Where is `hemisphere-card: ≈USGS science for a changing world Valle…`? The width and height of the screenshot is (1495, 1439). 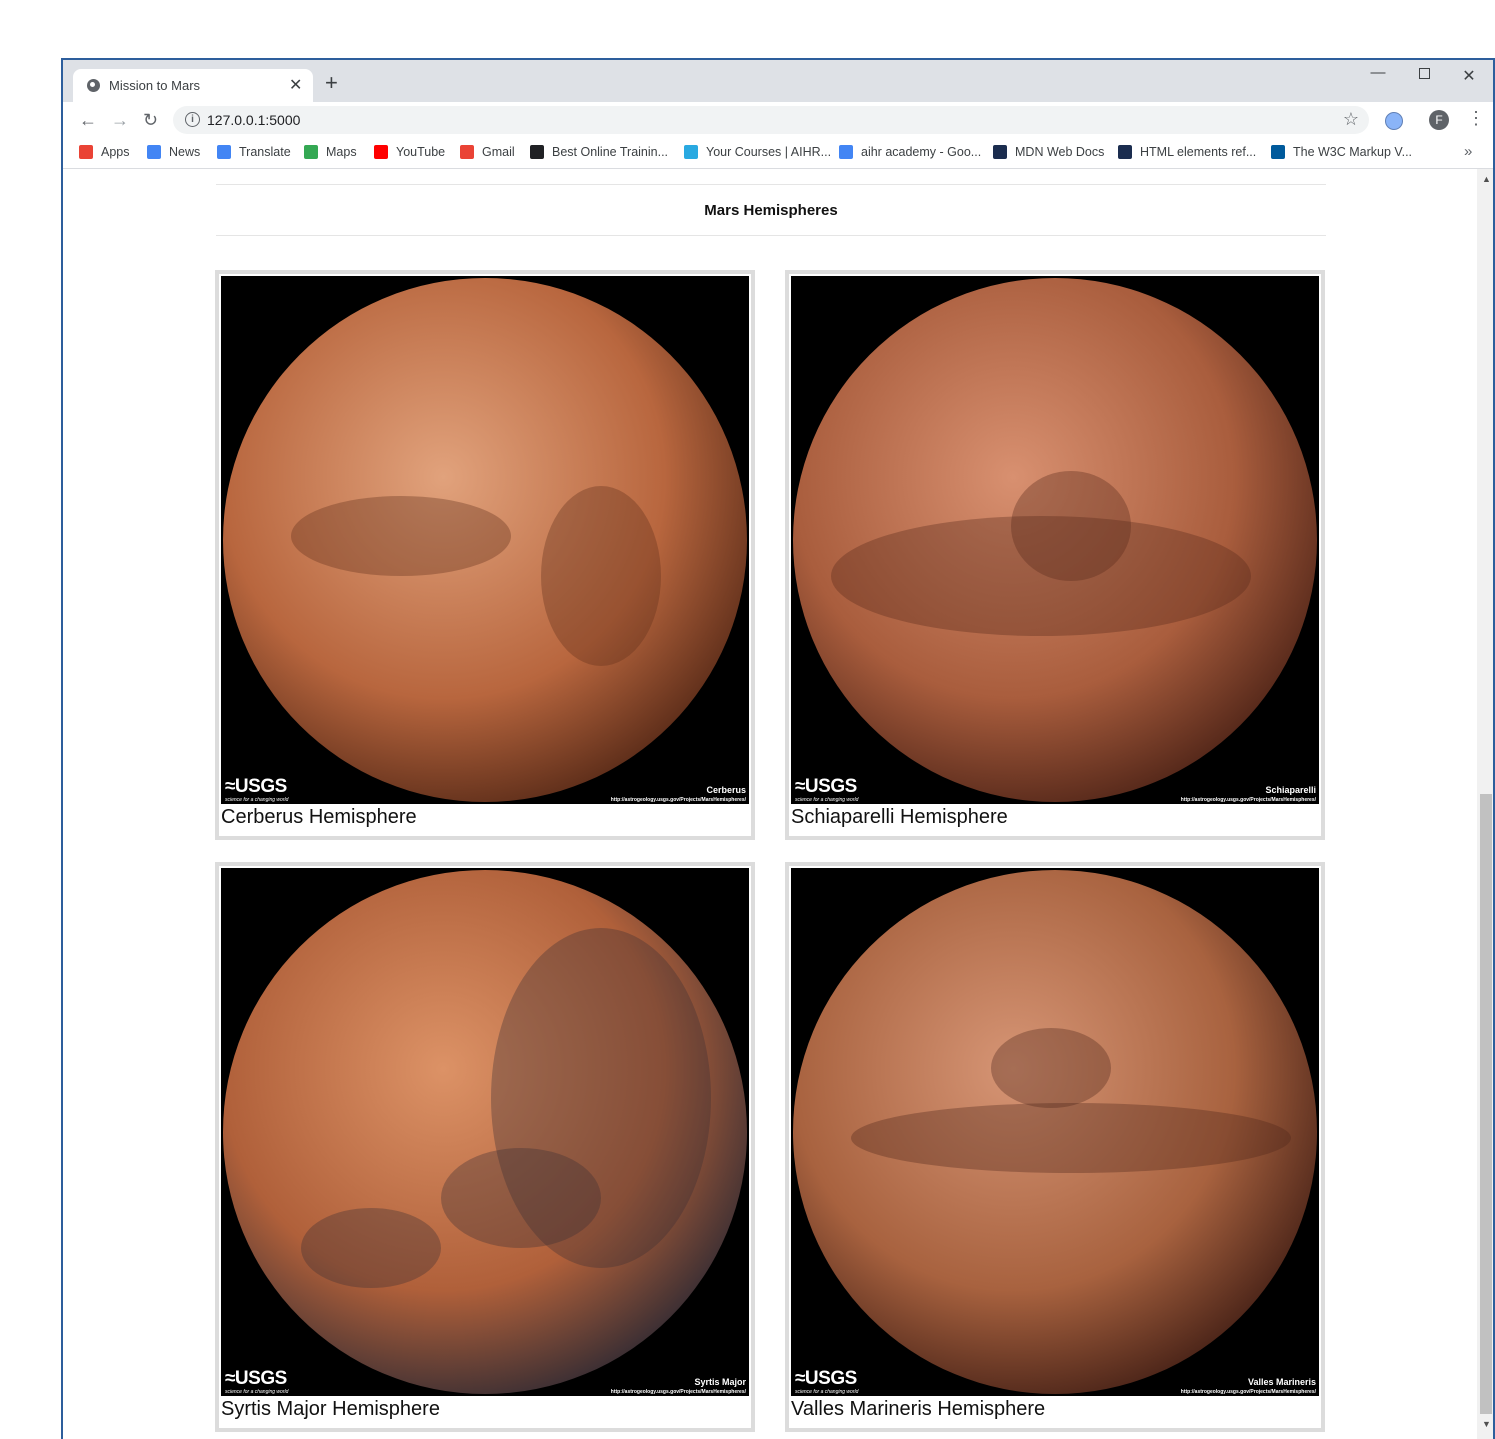
hemisphere-card: ≈USGS science for a changing world Valle… is located at coordinates (1055, 1147).